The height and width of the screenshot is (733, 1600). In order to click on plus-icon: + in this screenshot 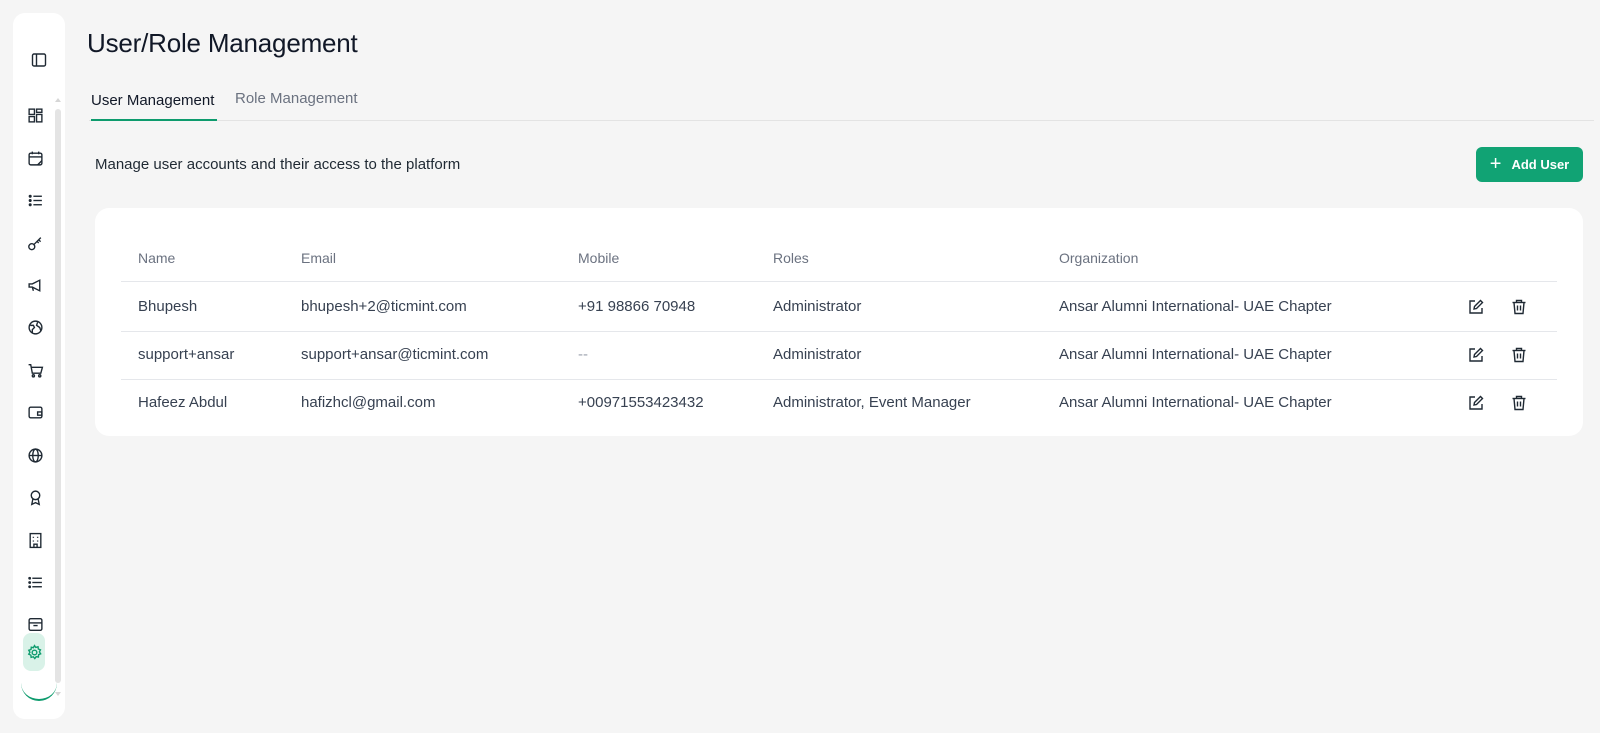, I will do `click(1495, 163)`.